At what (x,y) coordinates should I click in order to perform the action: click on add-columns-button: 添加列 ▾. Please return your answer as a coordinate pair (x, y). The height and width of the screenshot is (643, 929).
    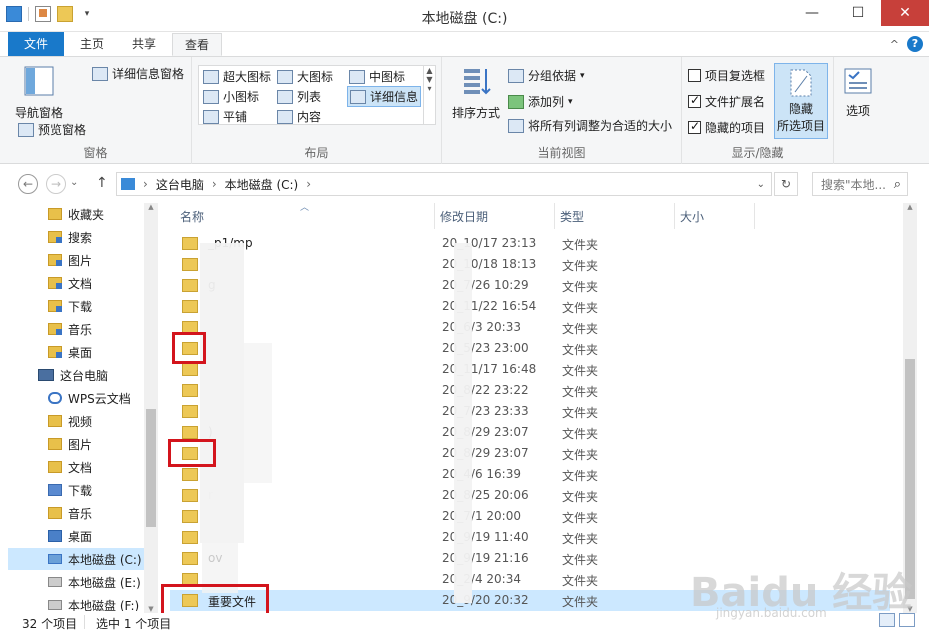
    Looking at the image, I should click on (540, 101).